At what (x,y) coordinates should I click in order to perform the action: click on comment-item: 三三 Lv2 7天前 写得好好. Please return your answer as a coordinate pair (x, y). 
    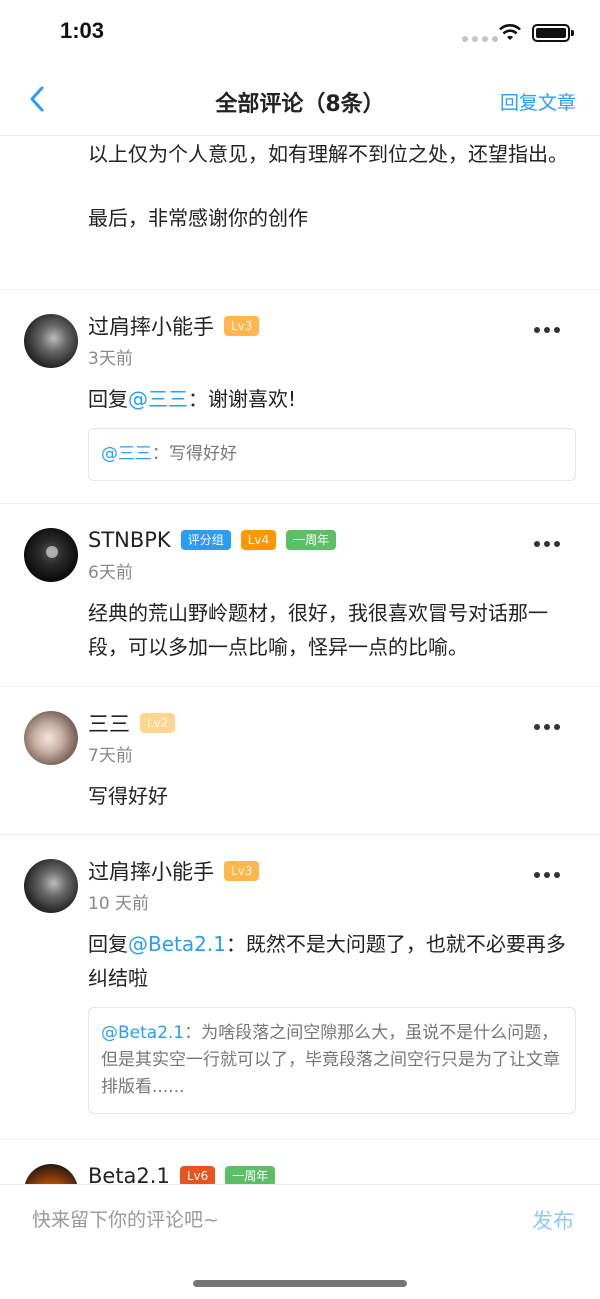
    Looking at the image, I should click on (300, 761).